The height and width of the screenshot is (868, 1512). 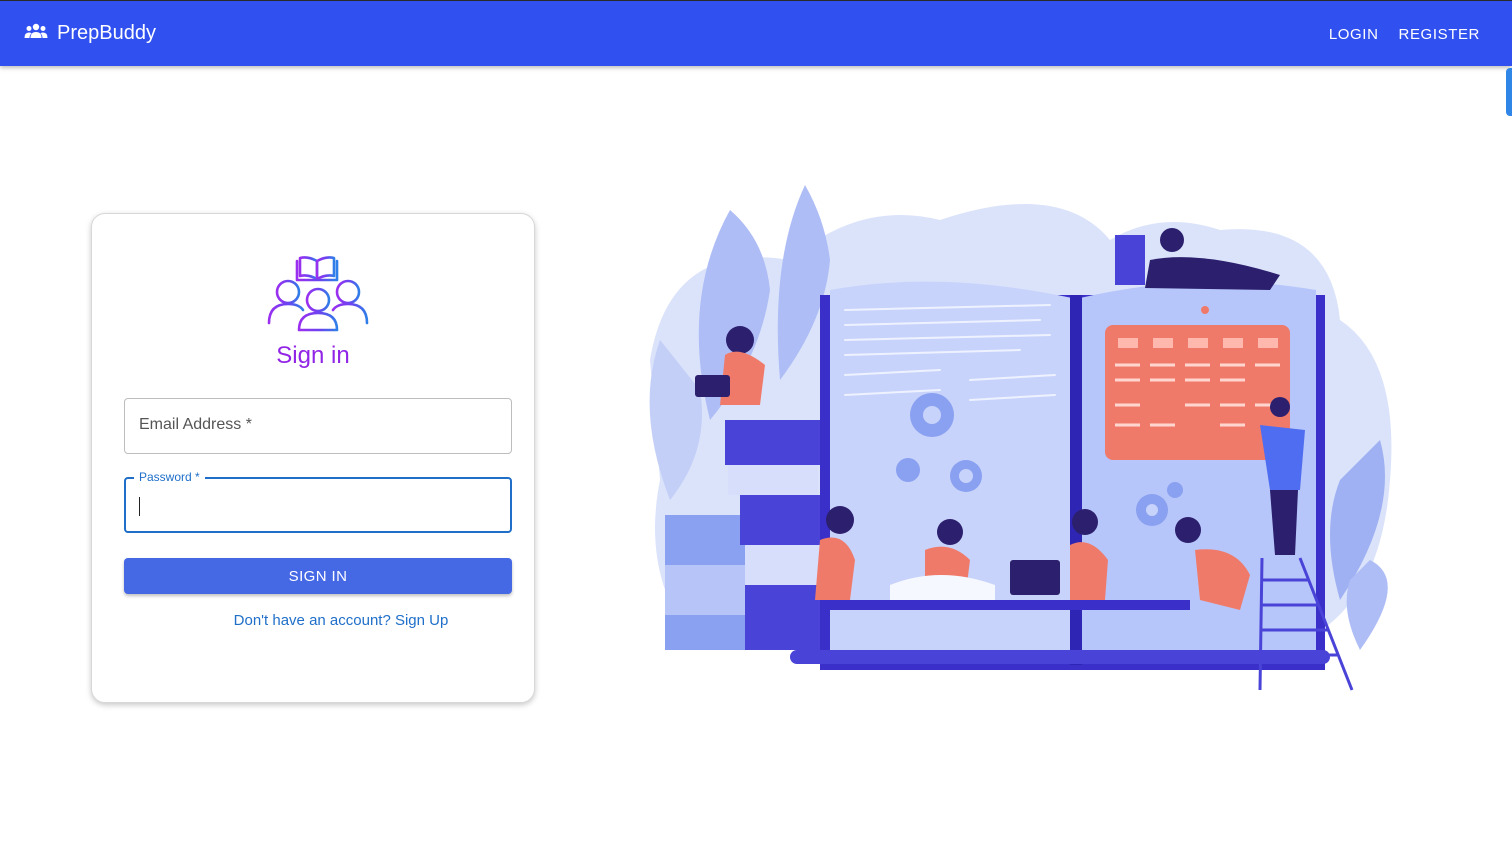 What do you see at coordinates (106, 33) in the screenshot?
I see `app-name: PrepBuddy` at bounding box center [106, 33].